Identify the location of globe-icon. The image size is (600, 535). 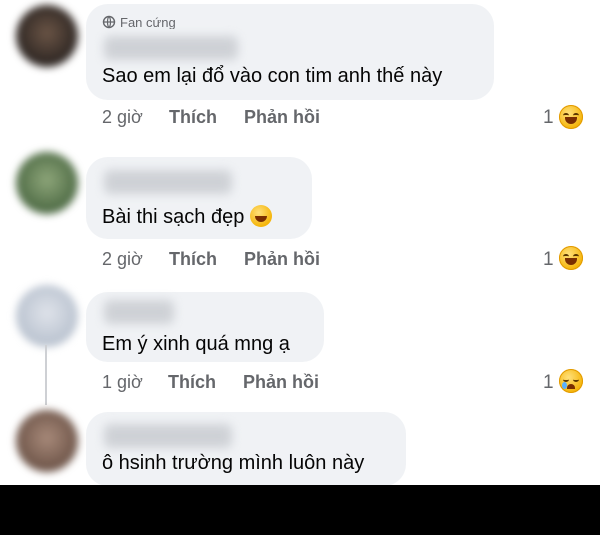
(109, 22).